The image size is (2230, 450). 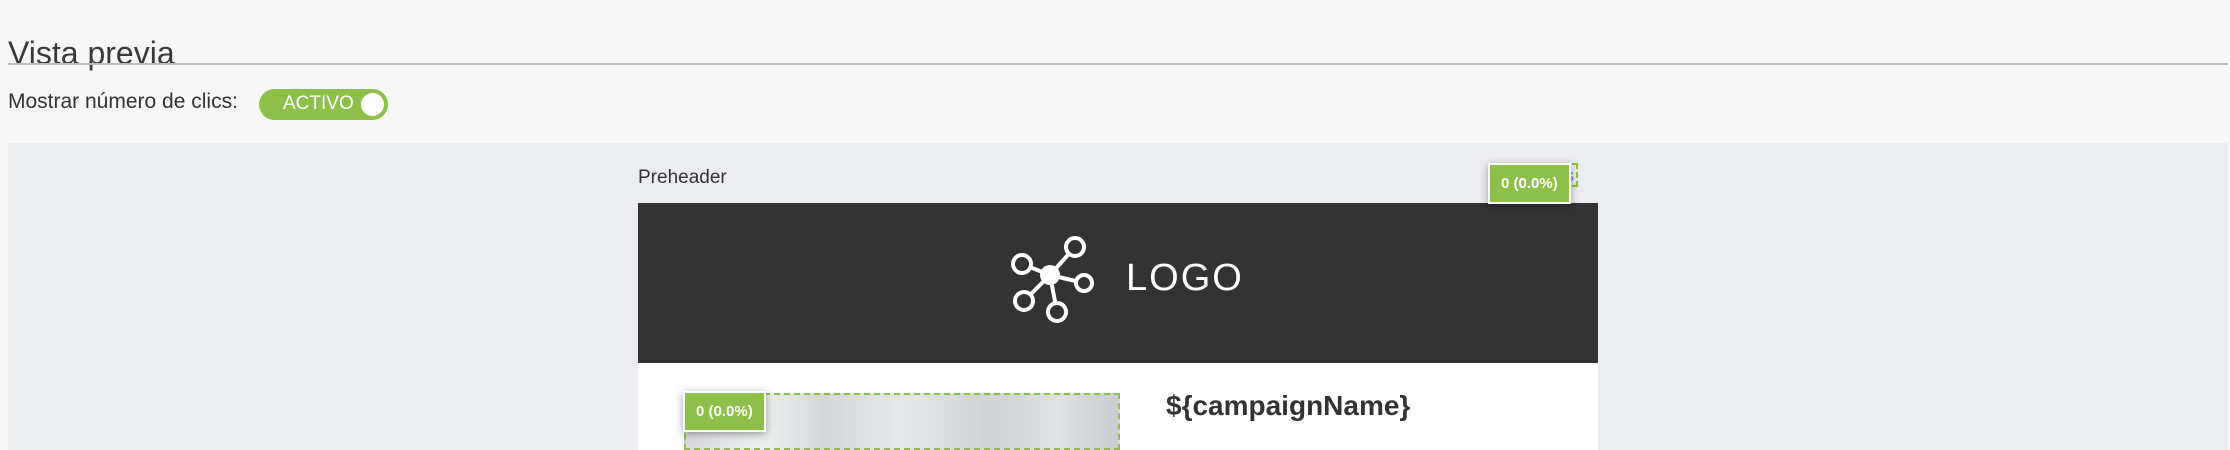 I want to click on campaign-name-heading: ${campaignName}, so click(x=1288, y=405).